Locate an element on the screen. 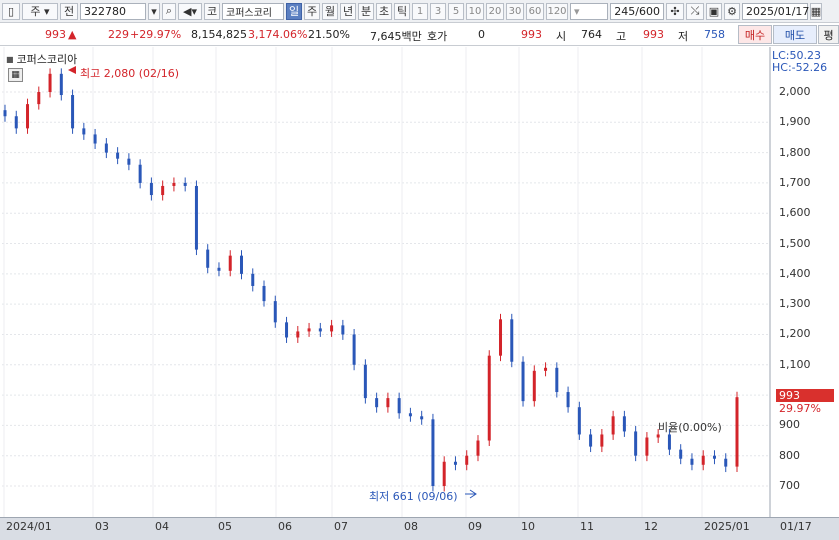  count-field: 245/600 is located at coordinates (637, 11).